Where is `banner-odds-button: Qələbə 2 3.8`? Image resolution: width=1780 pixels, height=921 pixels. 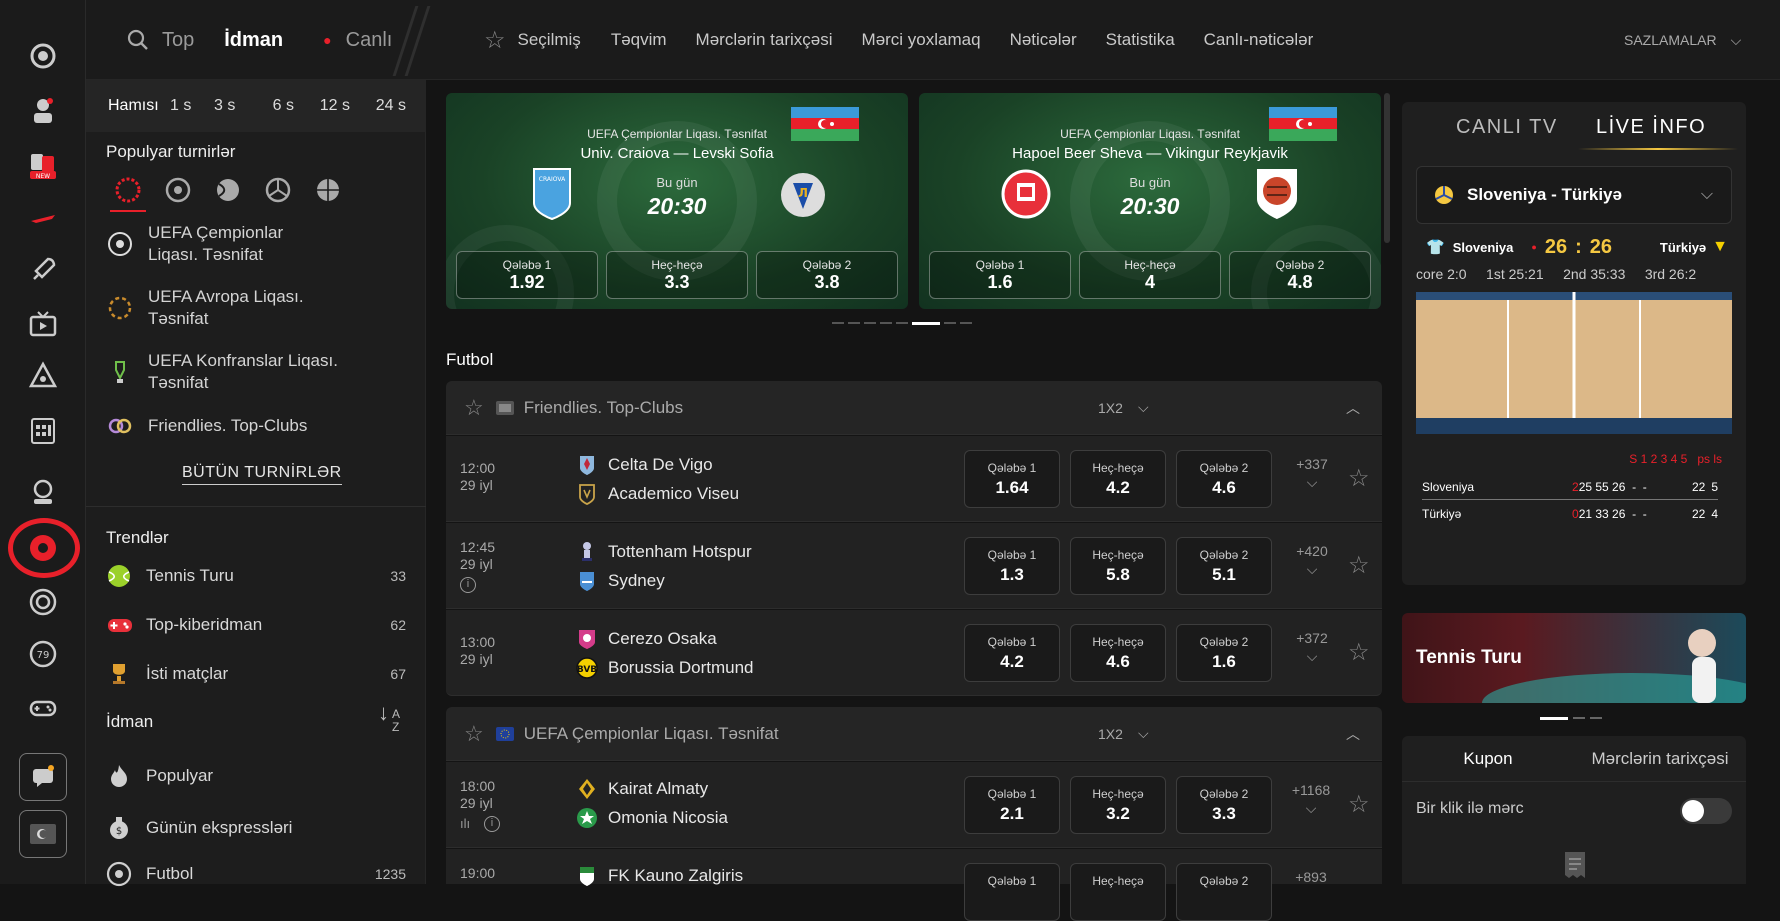 banner-odds-button: Qələbə 2 3.8 is located at coordinates (827, 275).